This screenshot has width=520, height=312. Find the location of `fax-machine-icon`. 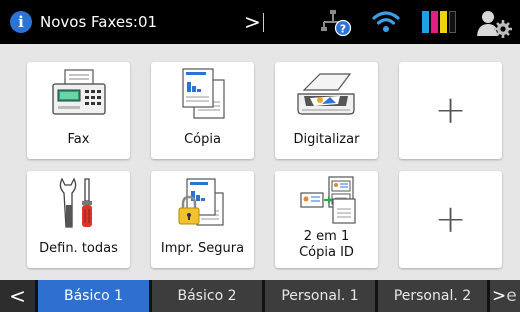

fax-machine-icon is located at coordinates (78, 92).